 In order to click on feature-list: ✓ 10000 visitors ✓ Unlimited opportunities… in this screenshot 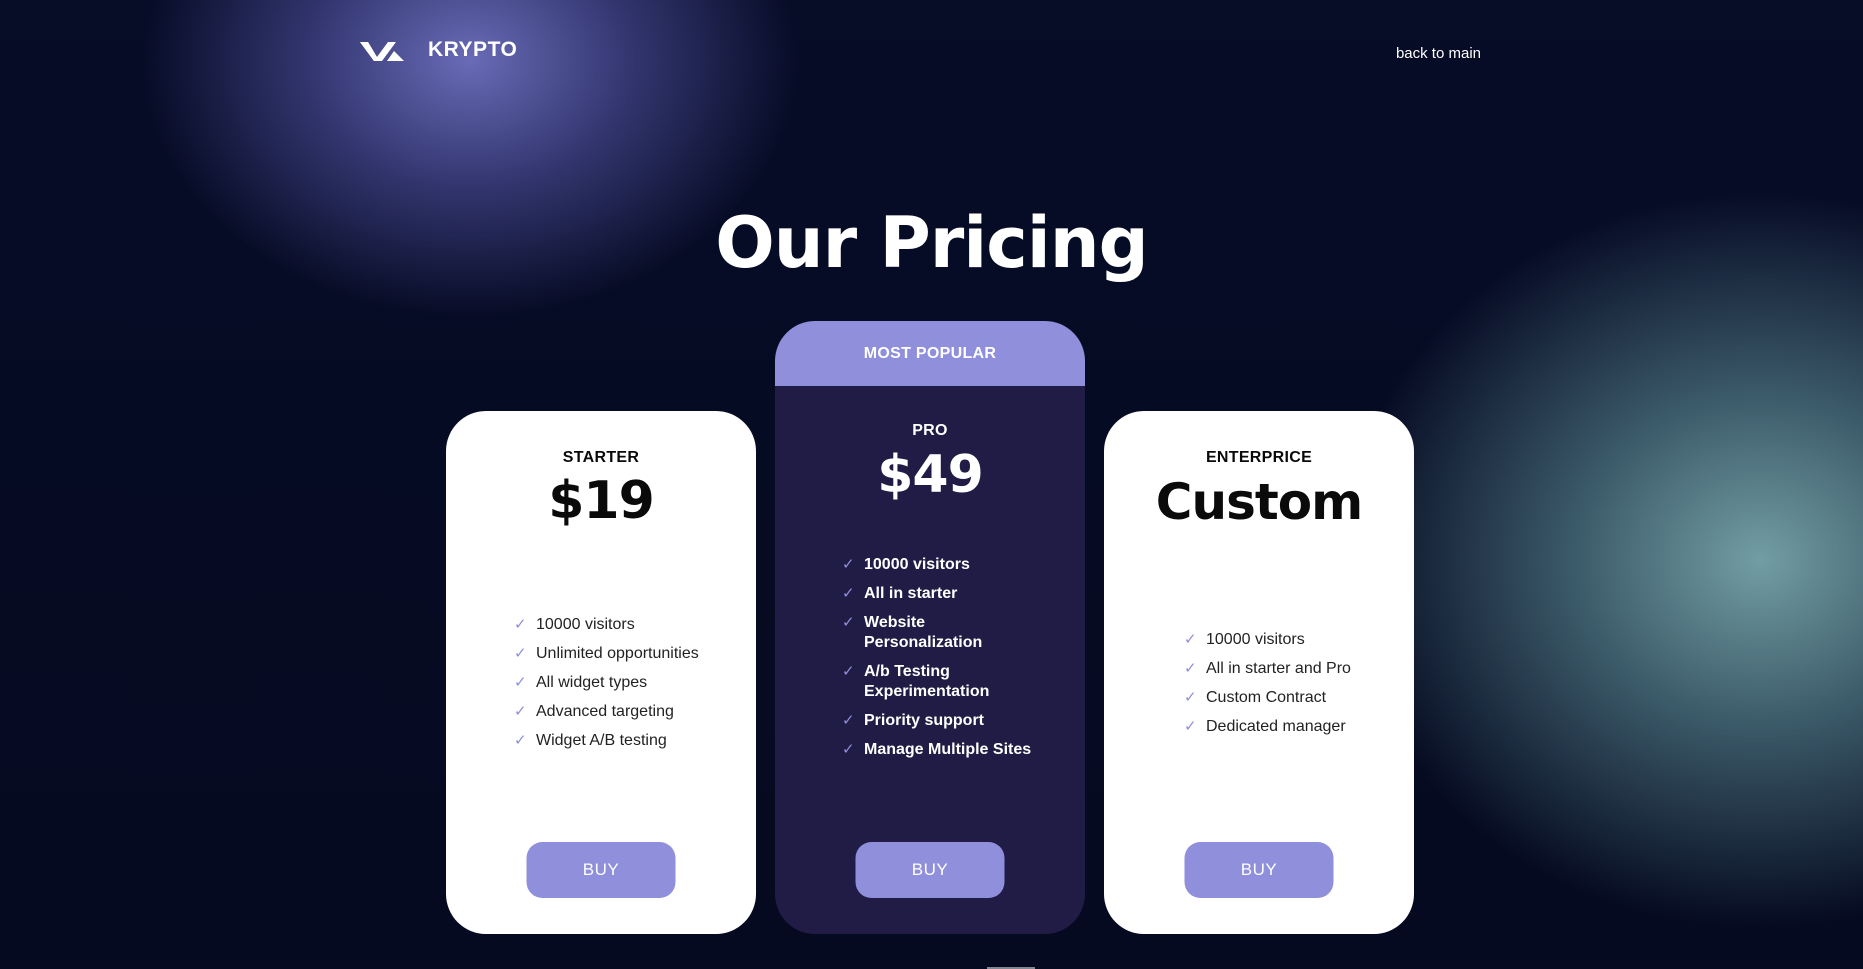, I will do `click(629, 687)`.